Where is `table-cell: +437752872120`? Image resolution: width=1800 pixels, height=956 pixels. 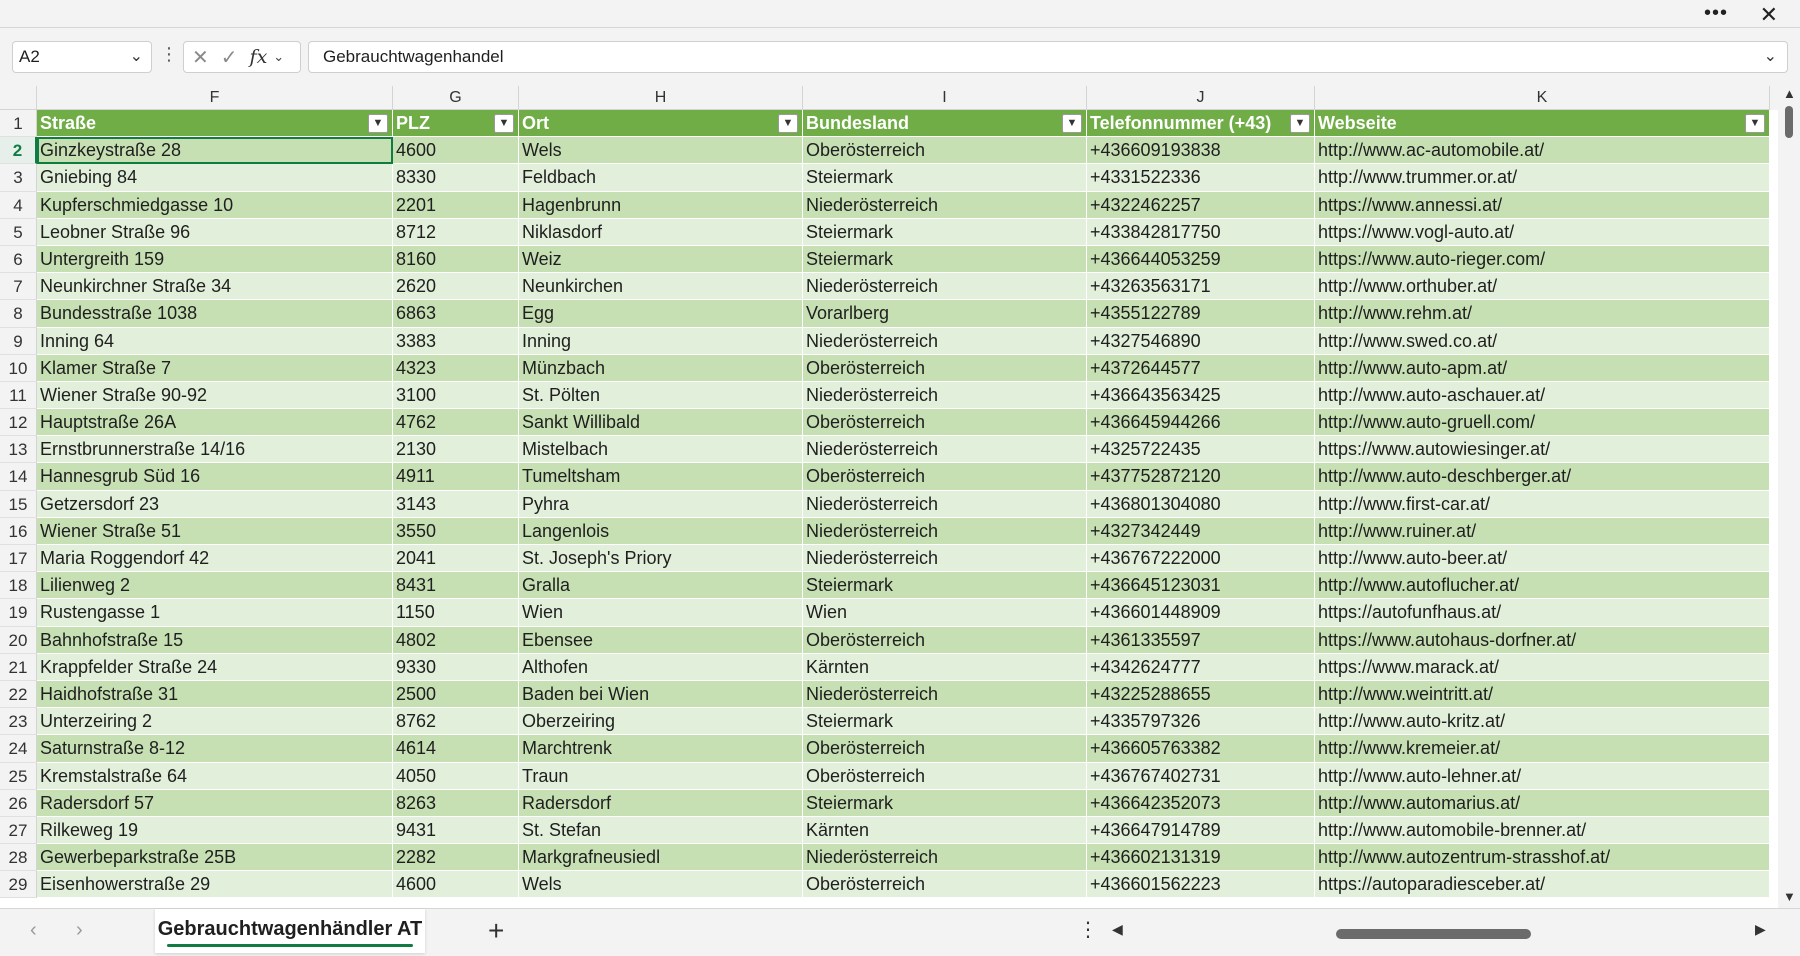 table-cell: +437752872120 is located at coordinates (1201, 477).